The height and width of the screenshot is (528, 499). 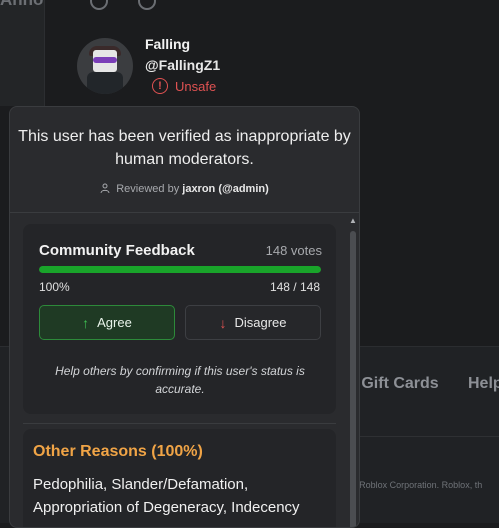 I want to click on reasons-title: Other Reasons (100%), so click(x=118, y=451).